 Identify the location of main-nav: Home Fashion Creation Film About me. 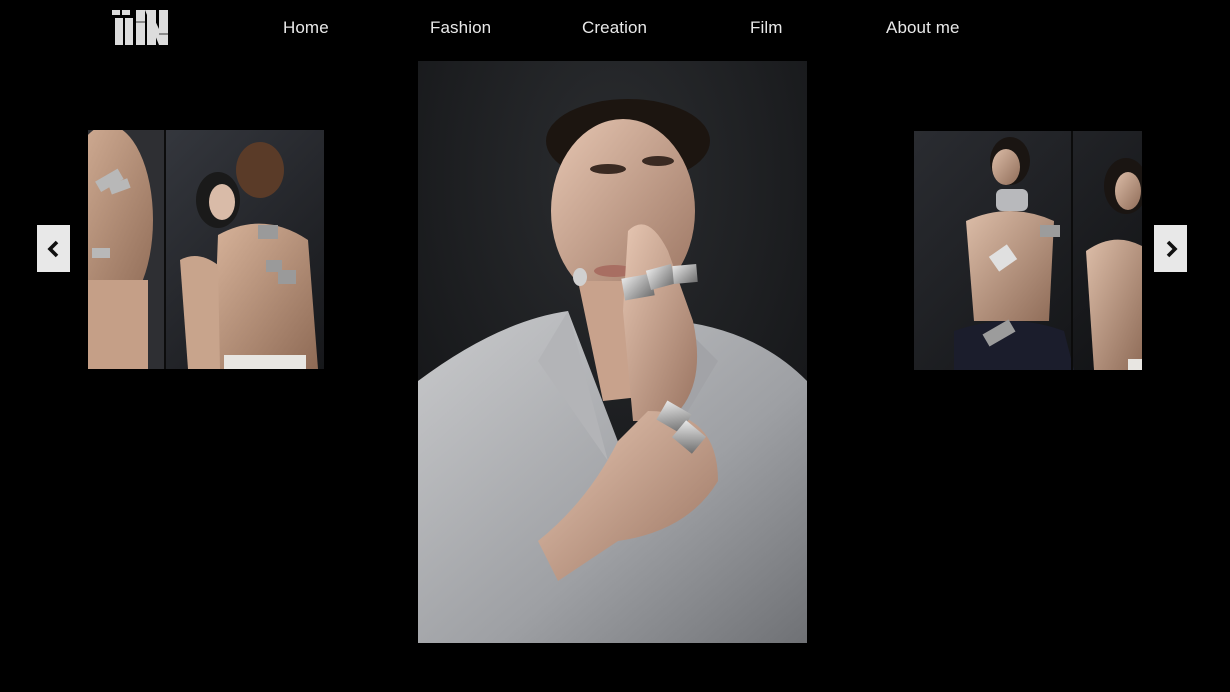
(615, 27).